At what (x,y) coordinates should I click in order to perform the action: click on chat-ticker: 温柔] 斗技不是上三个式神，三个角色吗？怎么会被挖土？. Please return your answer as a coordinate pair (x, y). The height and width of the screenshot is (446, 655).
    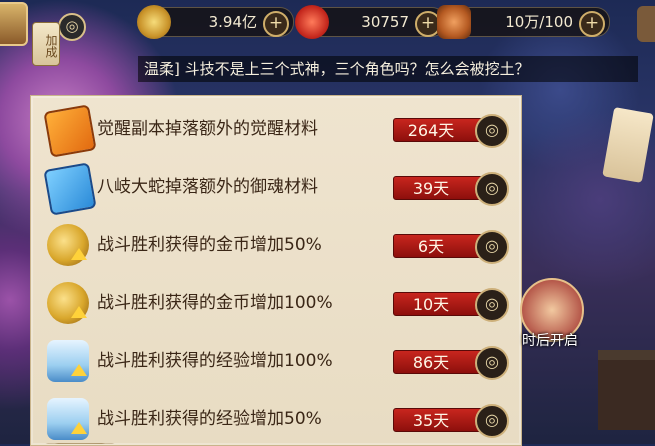
    Looking at the image, I should click on (388, 69).